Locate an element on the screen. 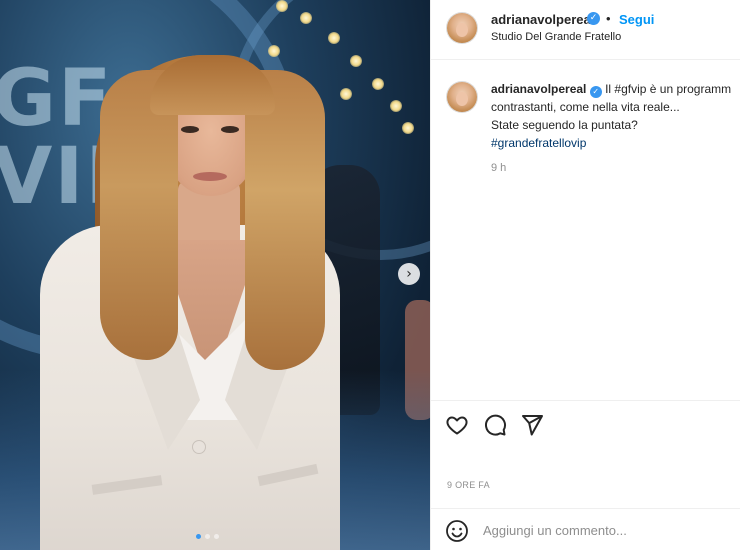  heart-icon is located at coordinates (457, 425).